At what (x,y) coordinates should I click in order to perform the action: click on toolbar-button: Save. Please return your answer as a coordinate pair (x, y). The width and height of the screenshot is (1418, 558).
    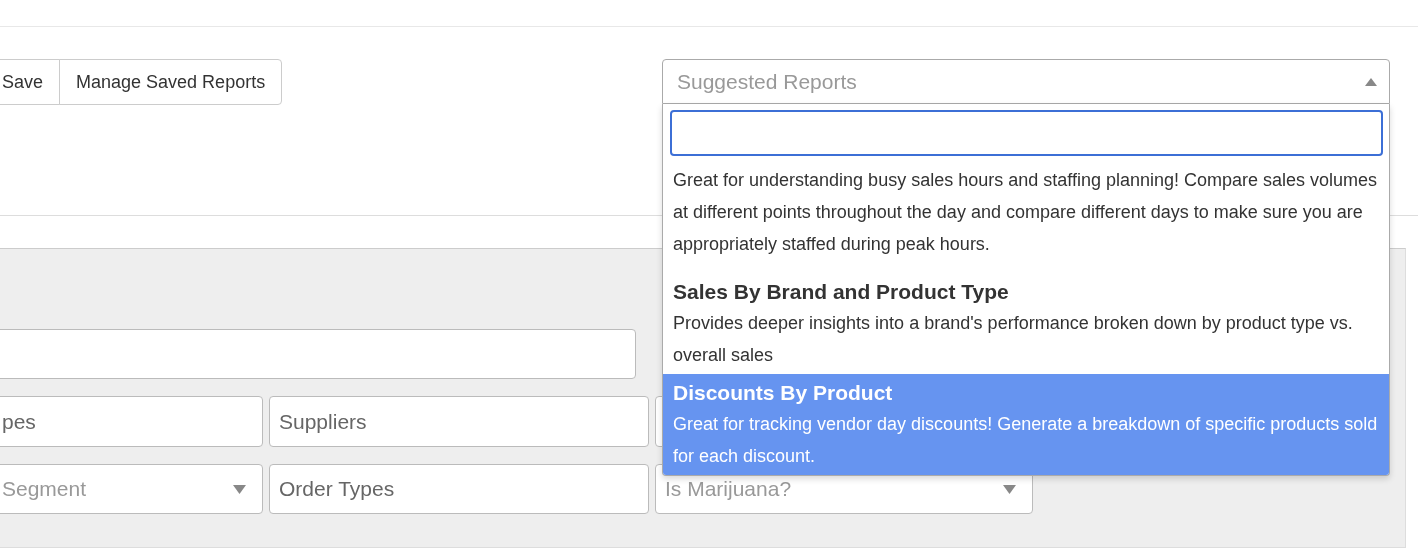
    Looking at the image, I should click on (30, 82).